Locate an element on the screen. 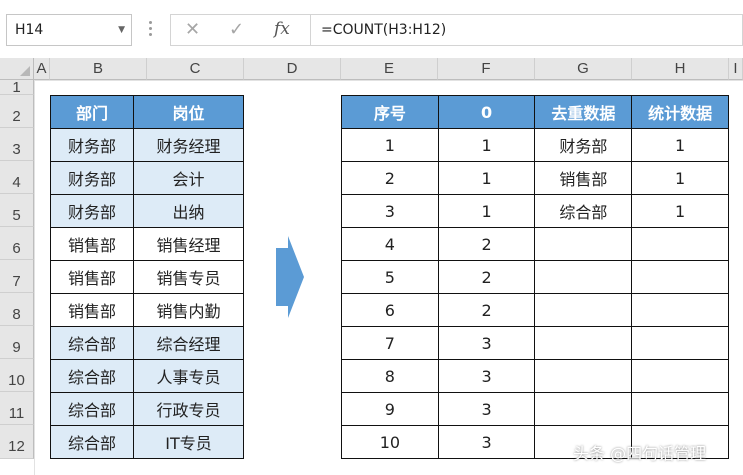  header-position: 岗位 is located at coordinates (188, 112).